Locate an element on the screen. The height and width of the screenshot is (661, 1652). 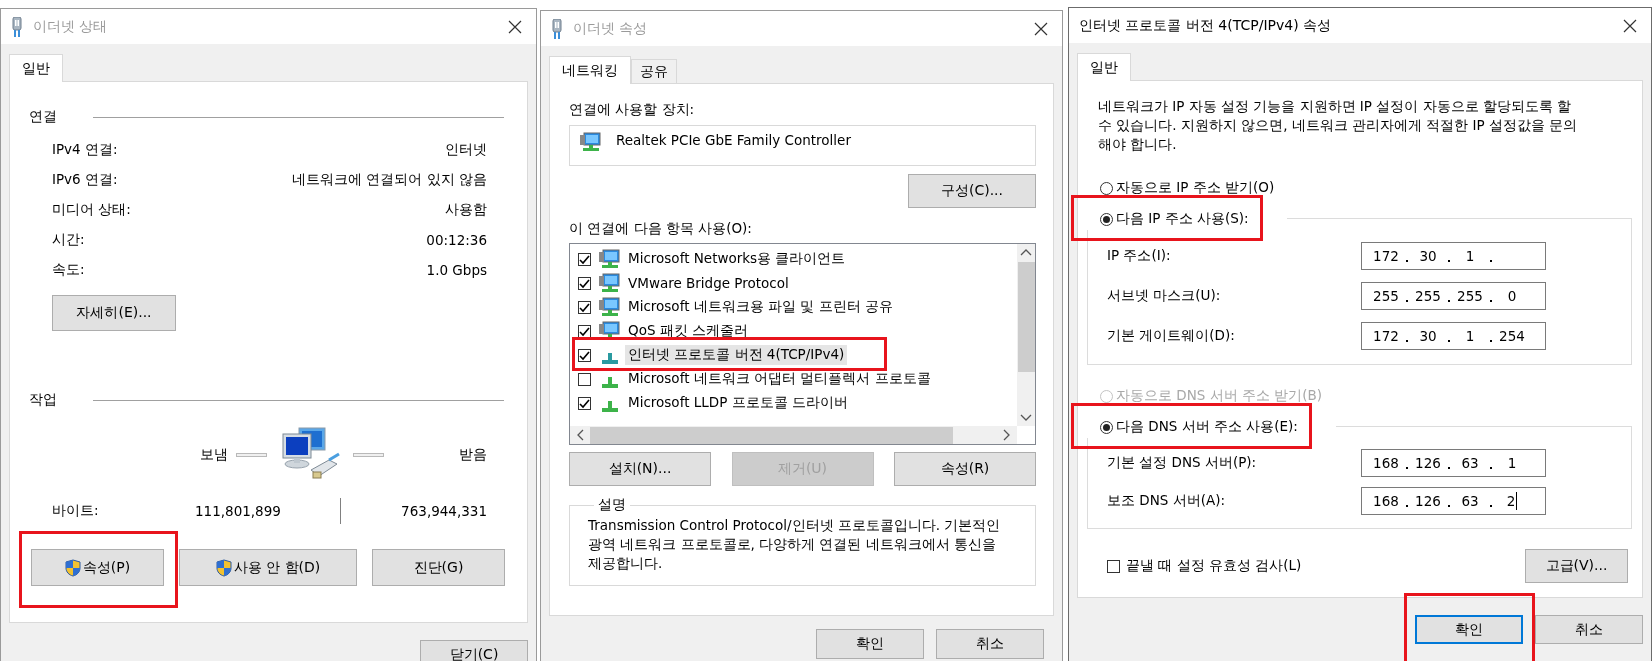
field-label: 바이트: is located at coordinates (76, 511).